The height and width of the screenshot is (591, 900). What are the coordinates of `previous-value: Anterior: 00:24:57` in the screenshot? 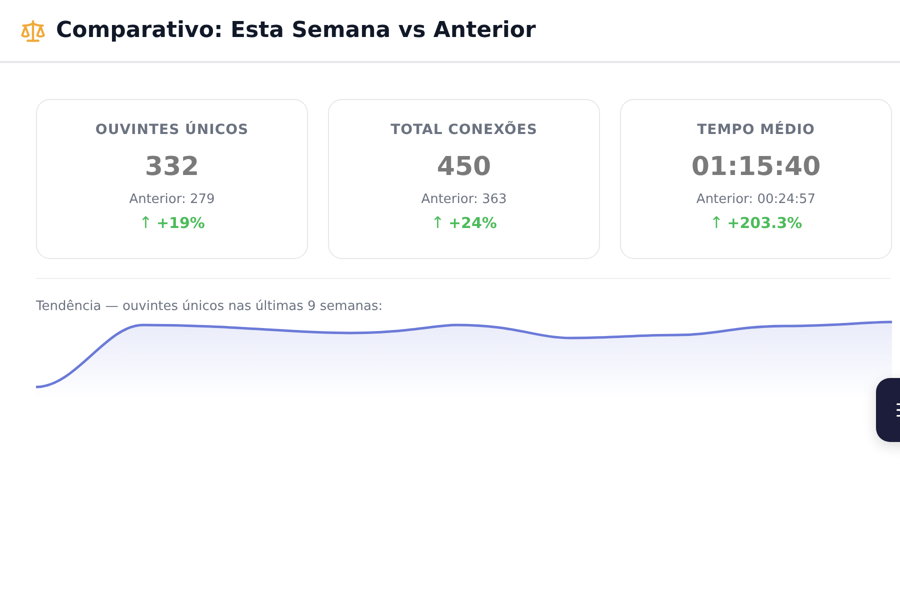 It's located at (756, 199).